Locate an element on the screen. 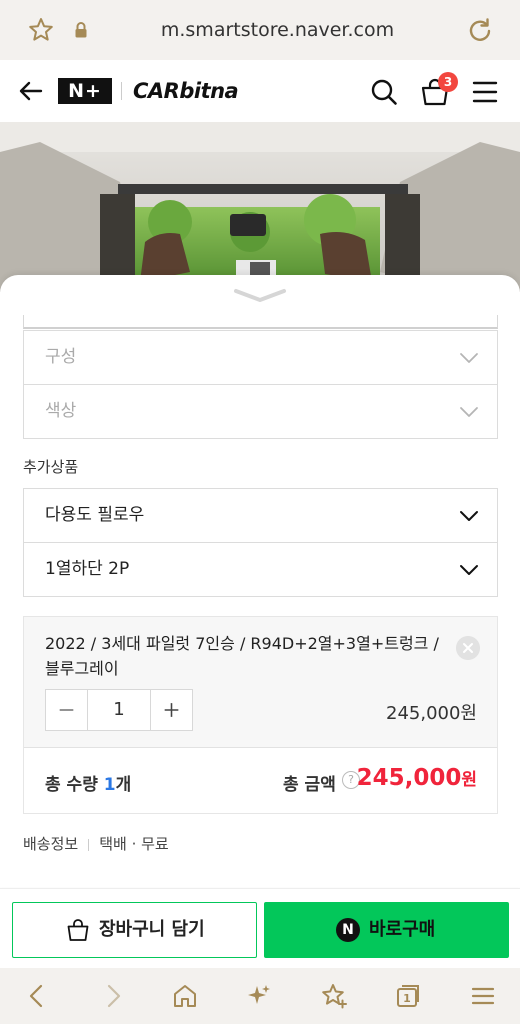 This screenshot has height=1024, width=520. nplus-logo: N+ is located at coordinates (85, 91).